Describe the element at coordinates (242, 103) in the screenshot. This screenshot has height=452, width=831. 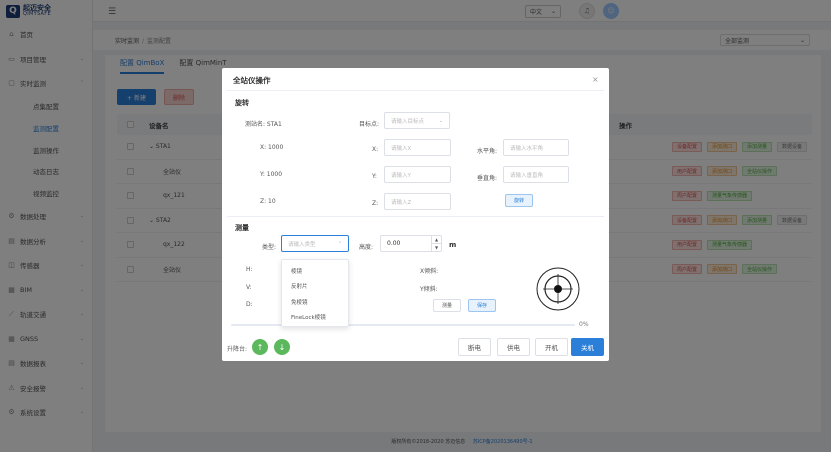
I see `rotate-section-title: 旋转` at that location.